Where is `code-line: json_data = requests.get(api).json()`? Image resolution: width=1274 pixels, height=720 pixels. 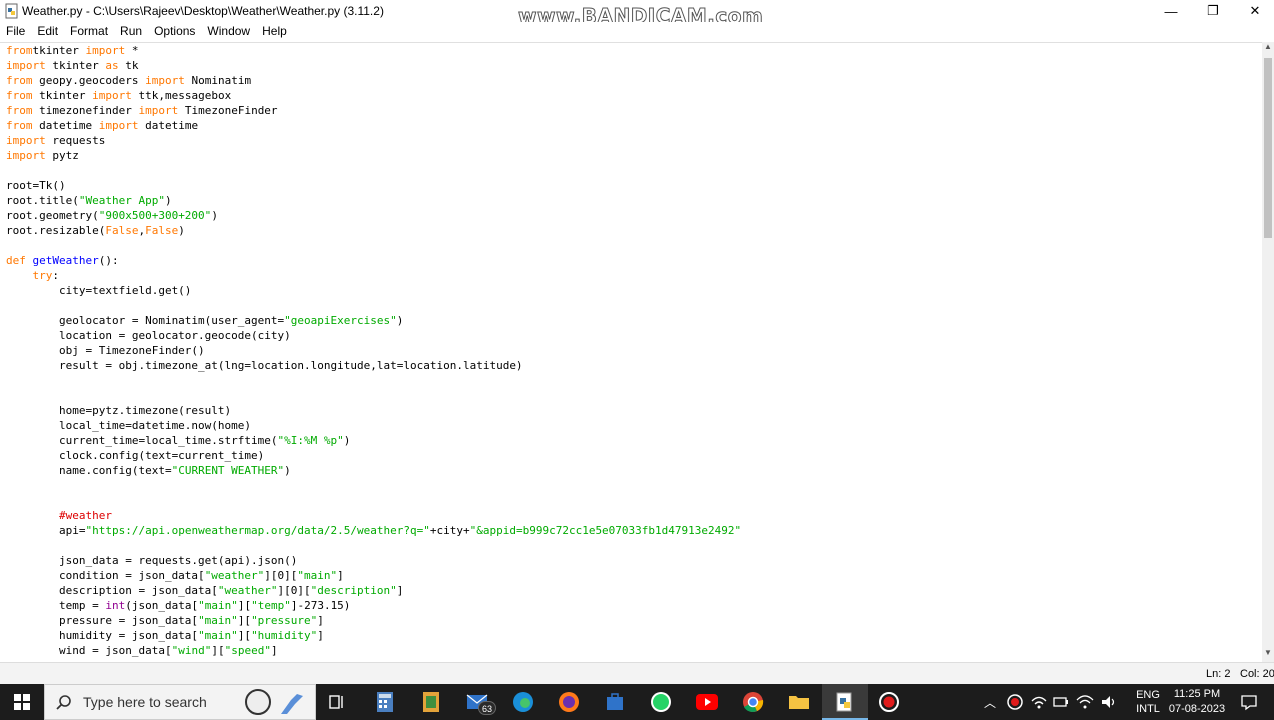
code-line: json_data = requests.get(api).json() is located at coordinates (373, 560).